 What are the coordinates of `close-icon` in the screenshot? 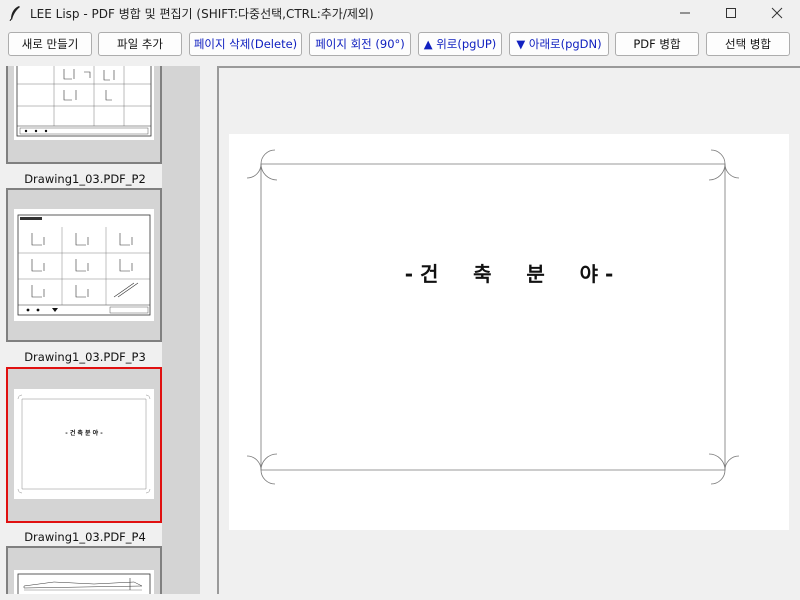 It's located at (777, 13).